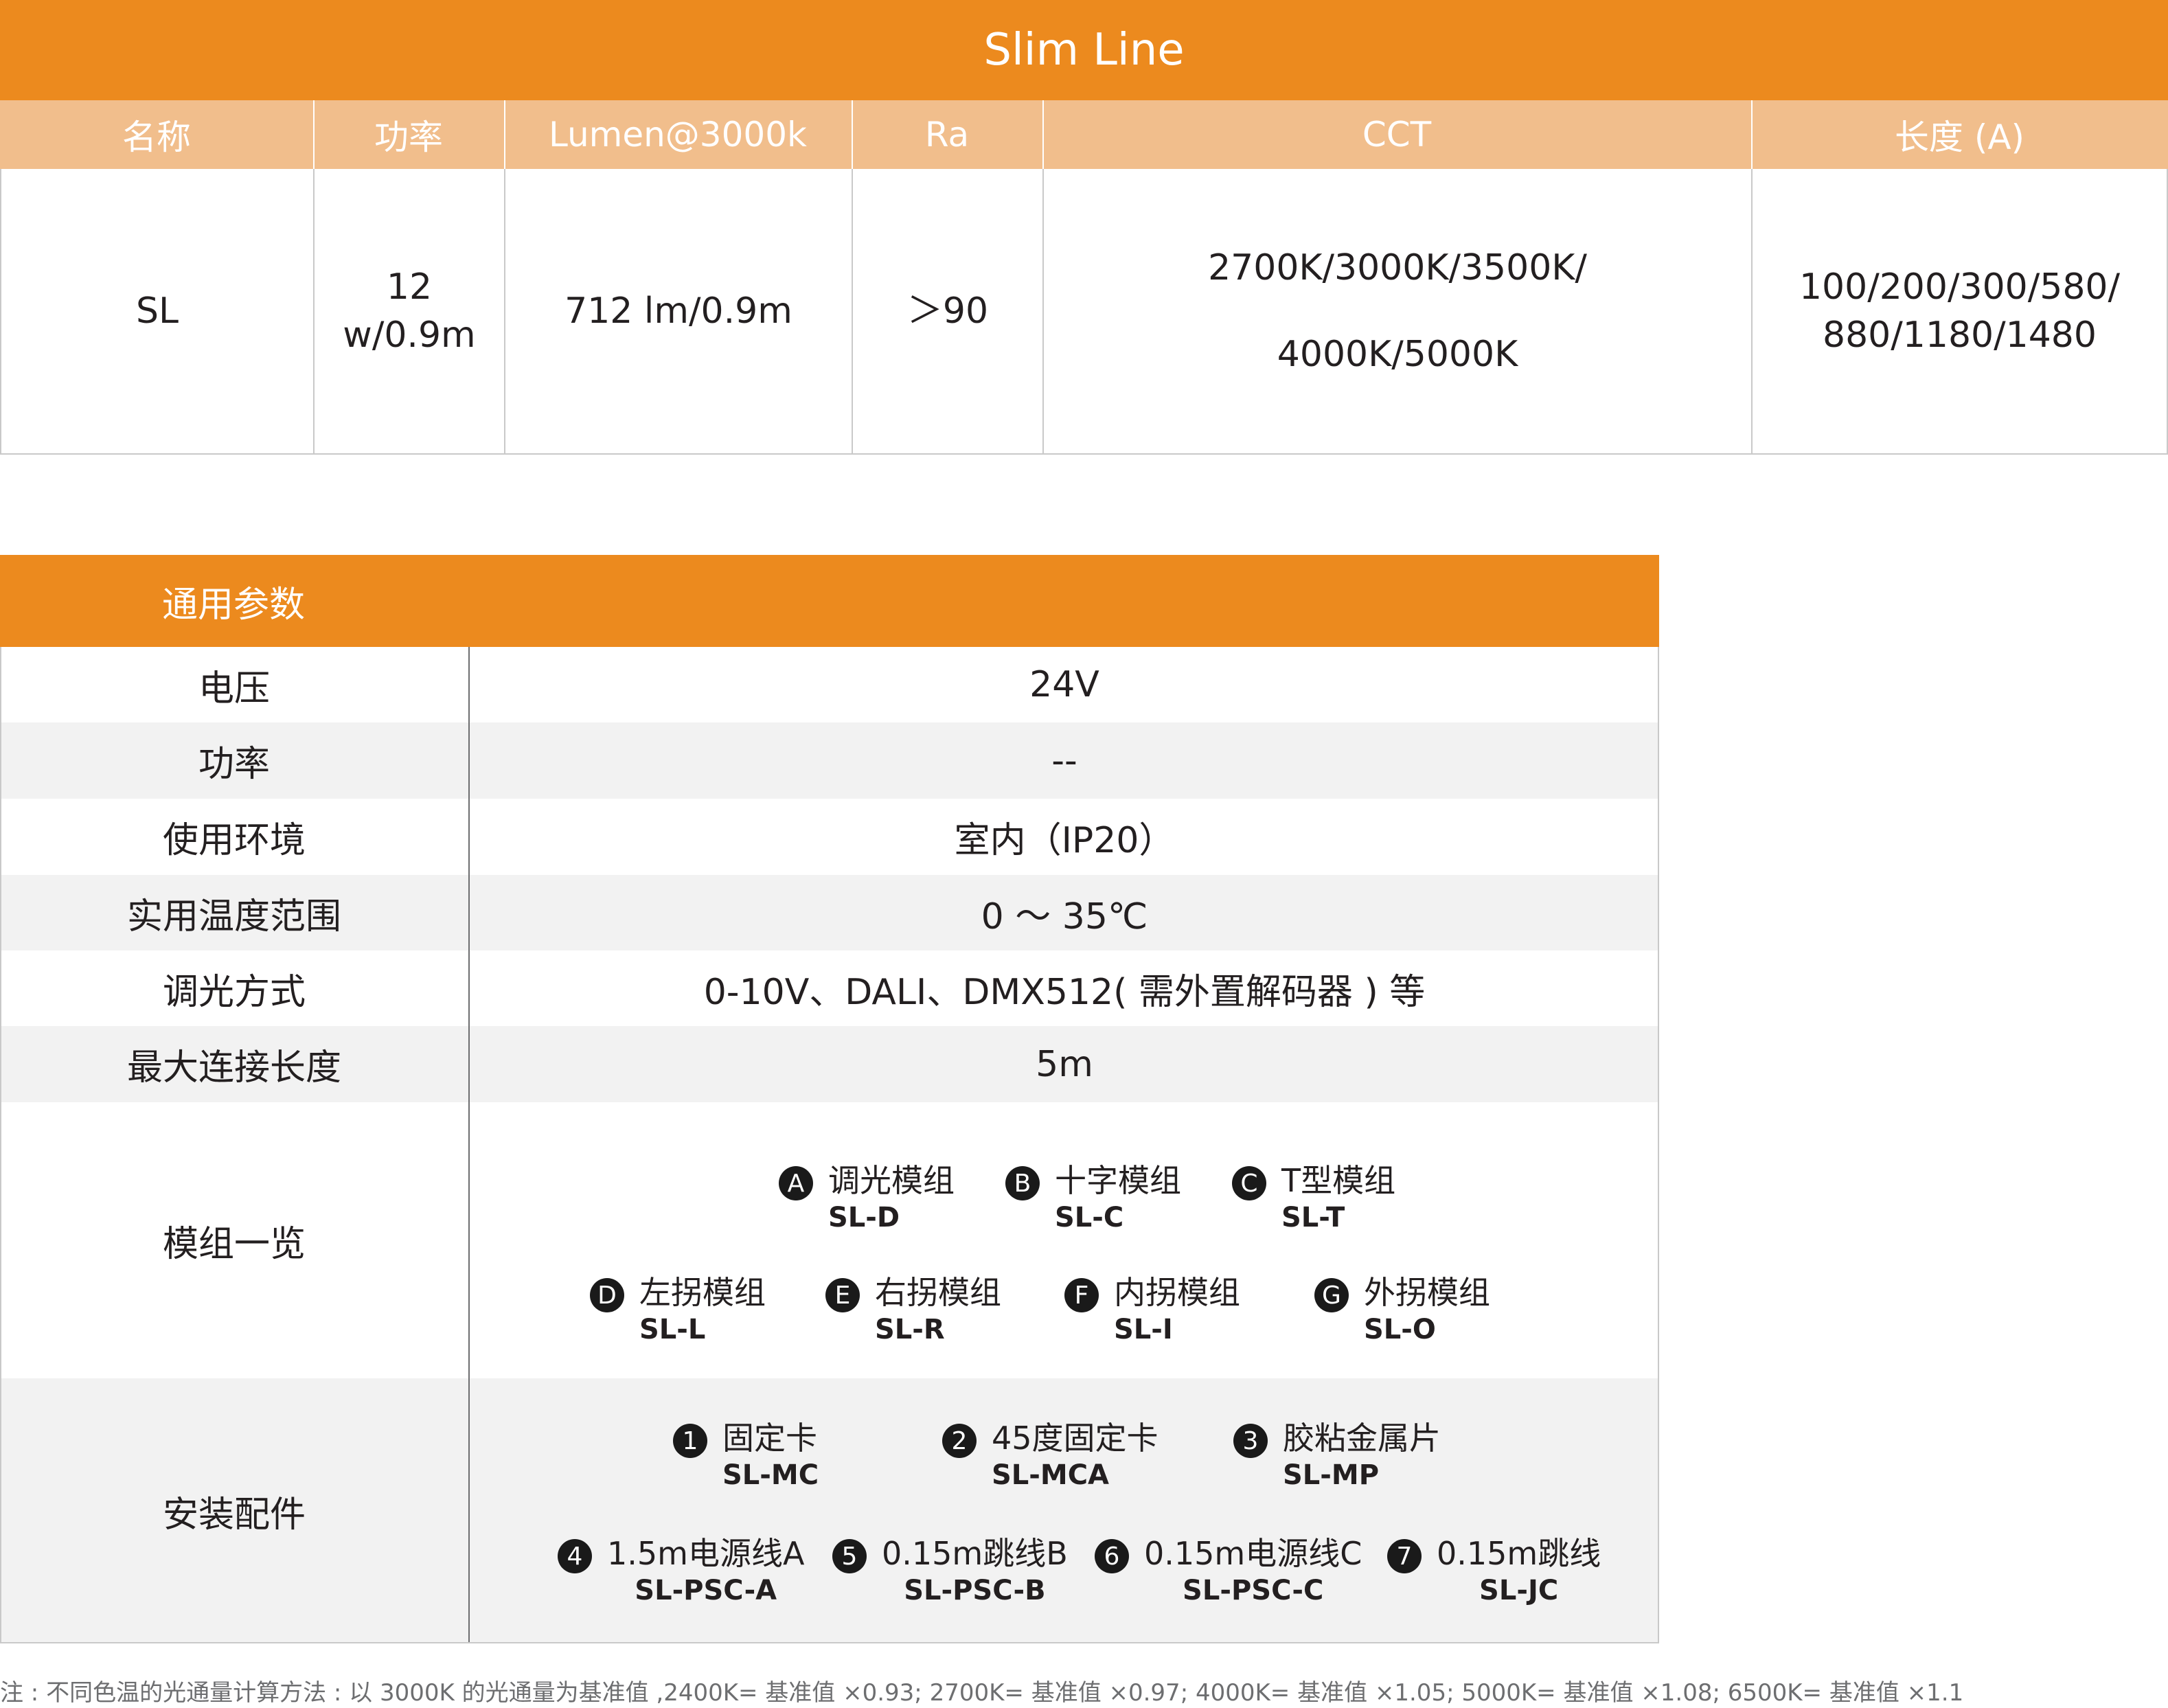  What do you see at coordinates (235, 1510) in the screenshot?
I see `accessories-label: 安装配件` at bounding box center [235, 1510].